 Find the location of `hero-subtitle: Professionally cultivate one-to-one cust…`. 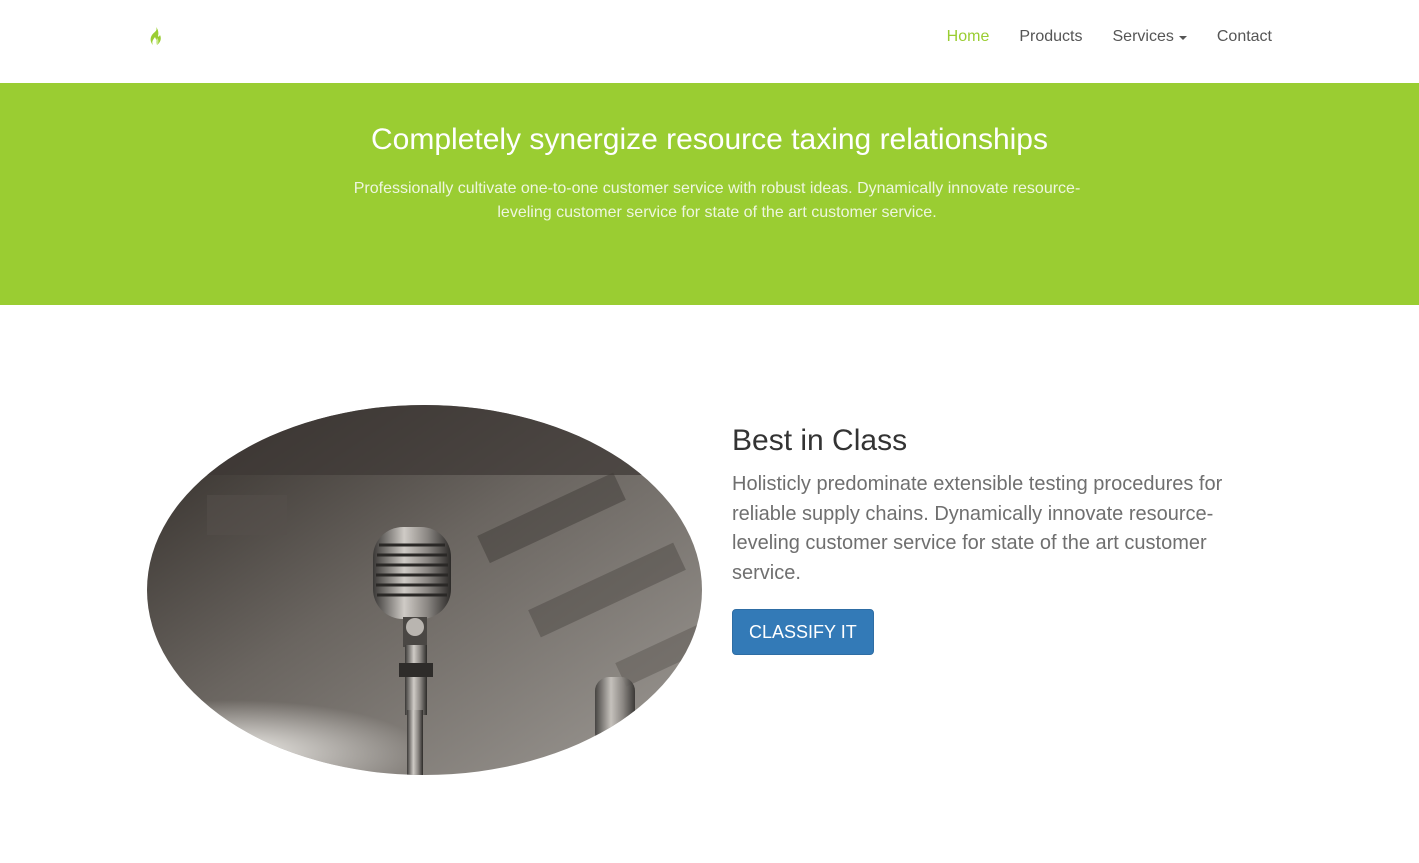

hero-subtitle: Professionally cultivate one-to-one cust… is located at coordinates (717, 200).